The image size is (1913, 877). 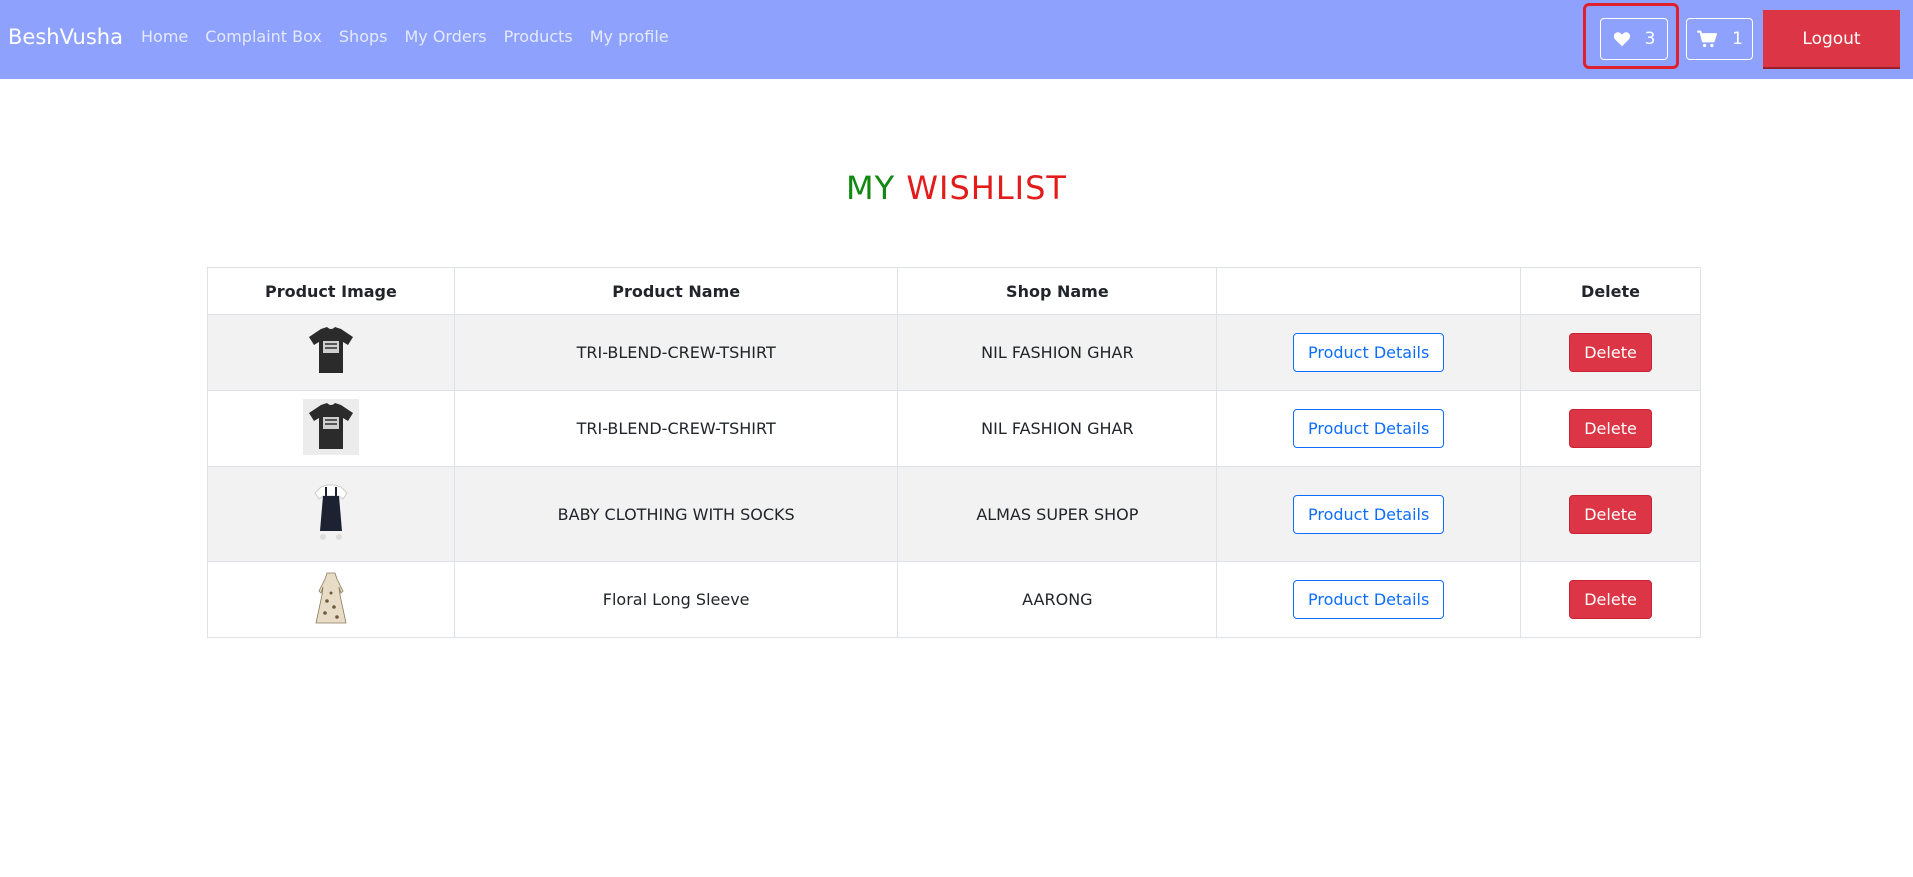 I want to click on nav-link-products: Products, so click(x=538, y=36).